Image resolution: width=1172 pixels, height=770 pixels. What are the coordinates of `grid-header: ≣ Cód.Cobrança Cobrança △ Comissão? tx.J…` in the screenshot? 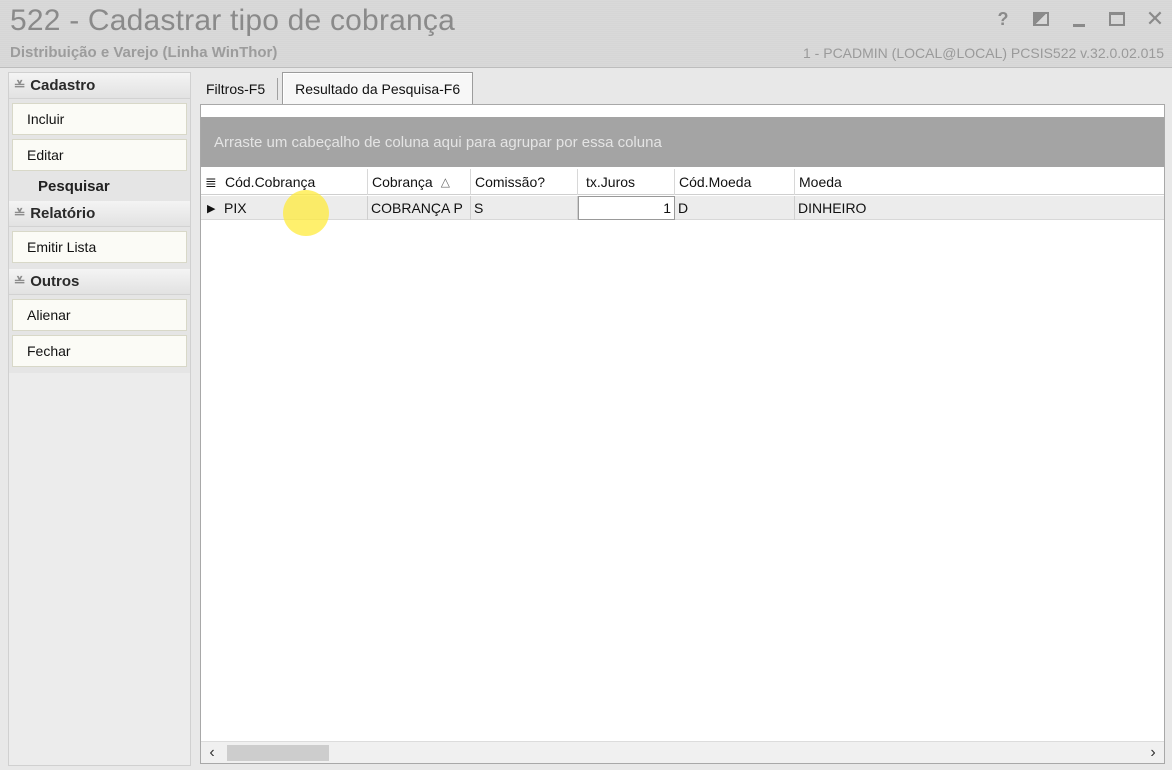 It's located at (682, 182).